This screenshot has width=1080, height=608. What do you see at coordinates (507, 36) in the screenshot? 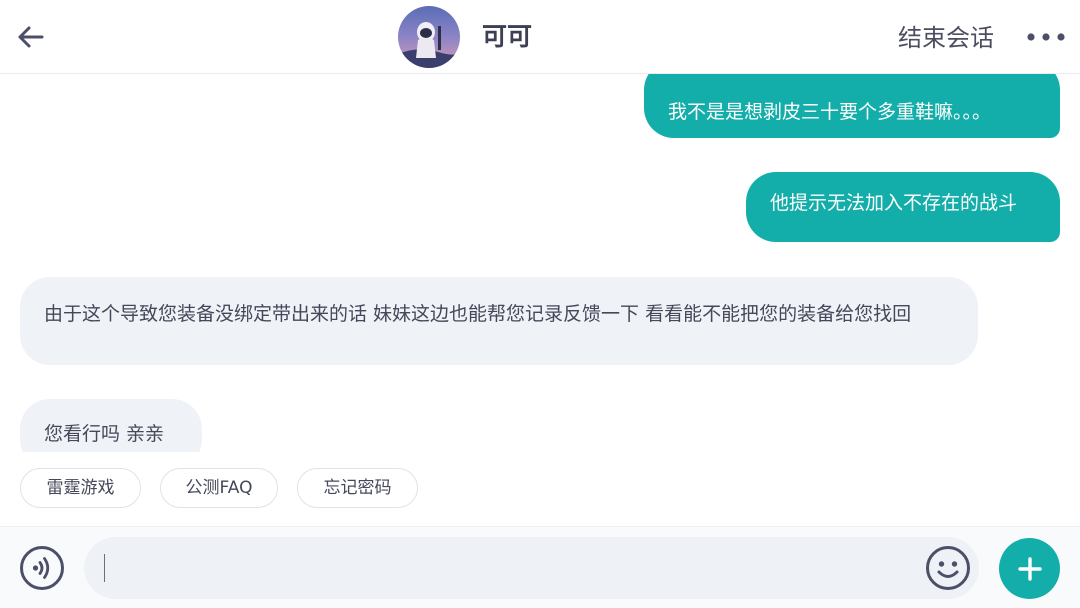
I see `contact-name: 可可` at bounding box center [507, 36].